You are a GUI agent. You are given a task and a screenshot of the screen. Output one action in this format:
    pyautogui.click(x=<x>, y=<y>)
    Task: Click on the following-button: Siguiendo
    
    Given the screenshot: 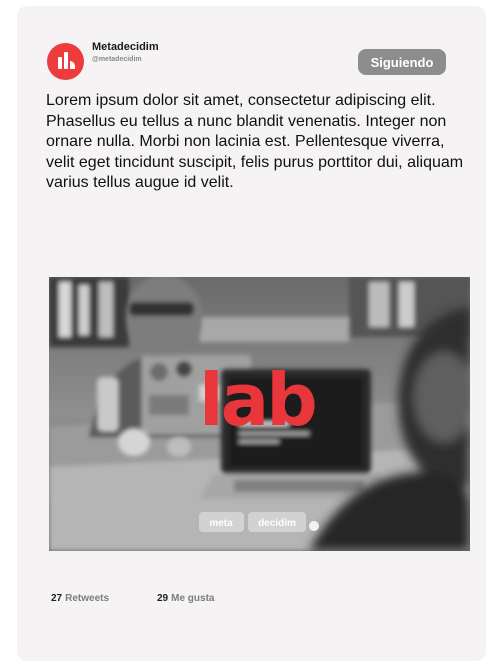 What is the action you would take?
    pyautogui.click(x=402, y=62)
    